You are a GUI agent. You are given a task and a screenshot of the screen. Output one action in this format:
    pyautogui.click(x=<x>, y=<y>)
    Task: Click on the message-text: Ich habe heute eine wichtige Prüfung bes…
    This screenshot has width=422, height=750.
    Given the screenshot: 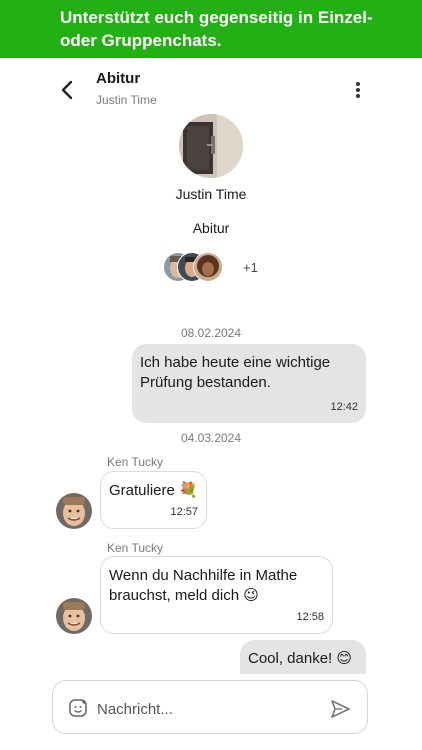 What is the action you would take?
    pyautogui.click(x=235, y=372)
    